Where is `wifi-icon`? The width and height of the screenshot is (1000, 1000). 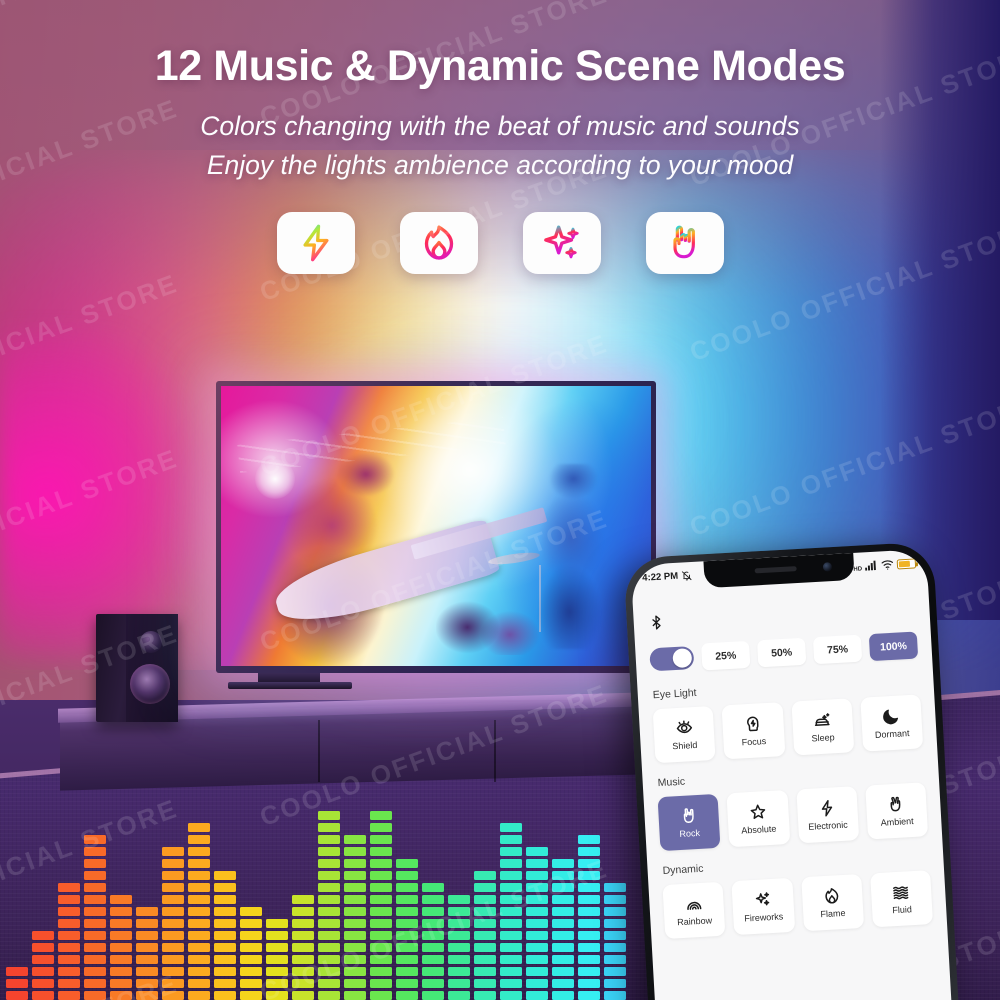 wifi-icon is located at coordinates (888, 565).